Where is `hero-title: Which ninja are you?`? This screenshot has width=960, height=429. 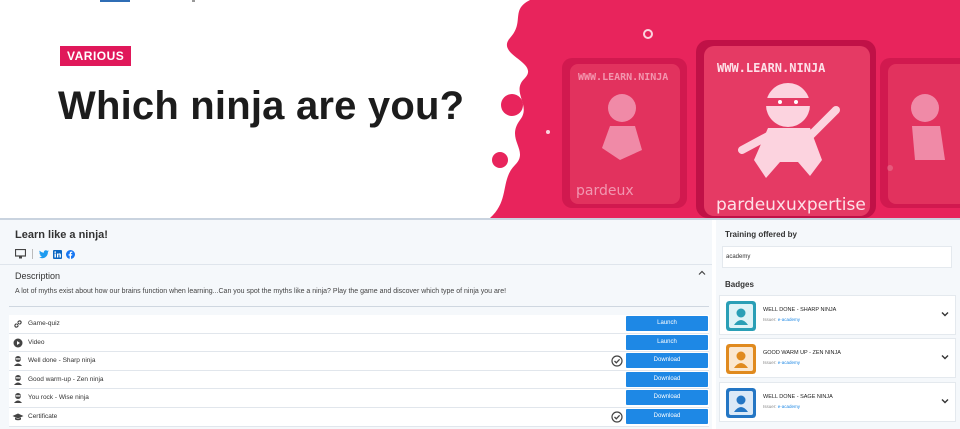
hero-title: Which ninja are you? is located at coordinates (261, 106).